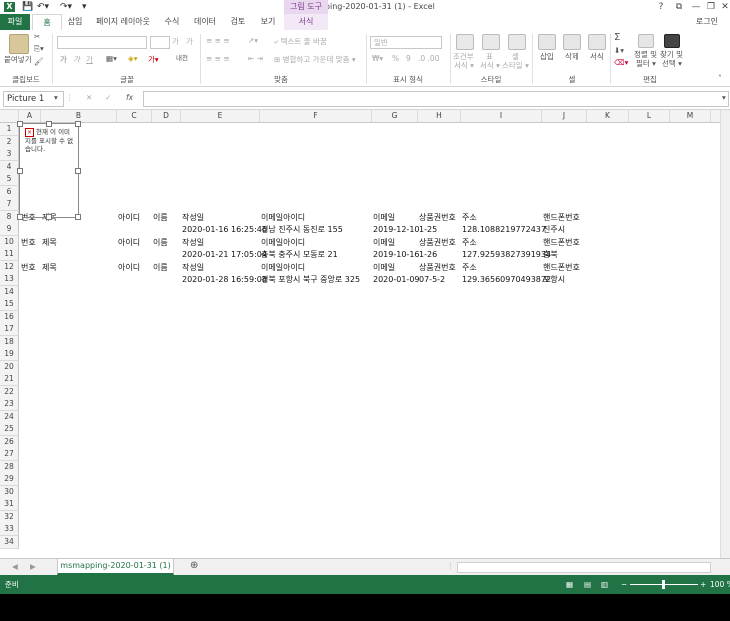 This screenshot has height=621, width=730. I want to click on sort-filter-icon, so click(646, 41).